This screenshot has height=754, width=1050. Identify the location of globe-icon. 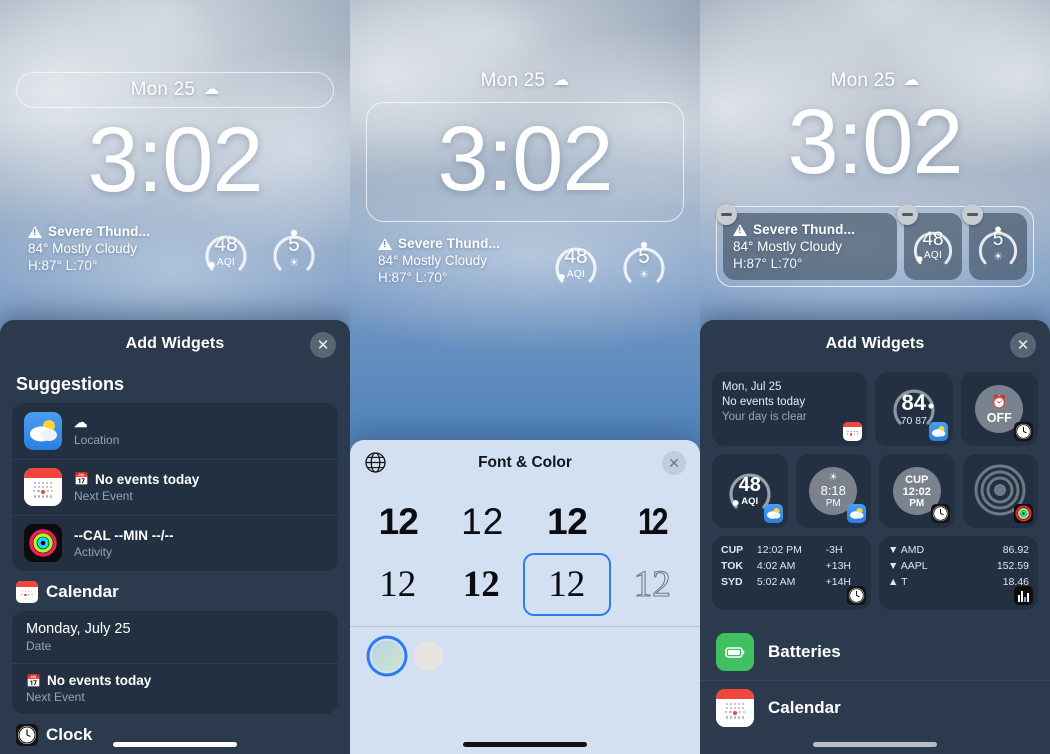
(375, 462).